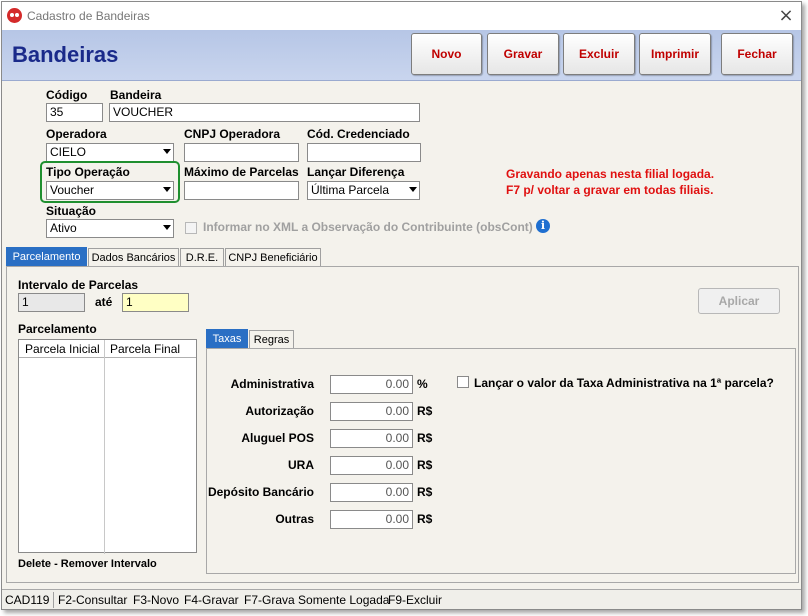 This screenshot has width=808, height=616. What do you see at coordinates (53, 600) in the screenshot?
I see `status-separator` at bounding box center [53, 600].